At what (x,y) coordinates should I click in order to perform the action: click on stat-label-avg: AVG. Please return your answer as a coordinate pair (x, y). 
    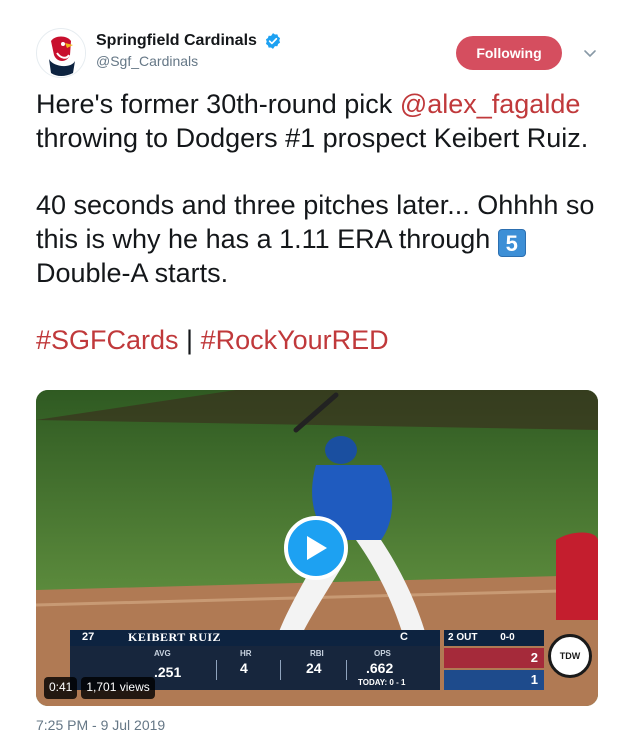
    Looking at the image, I should click on (162, 653).